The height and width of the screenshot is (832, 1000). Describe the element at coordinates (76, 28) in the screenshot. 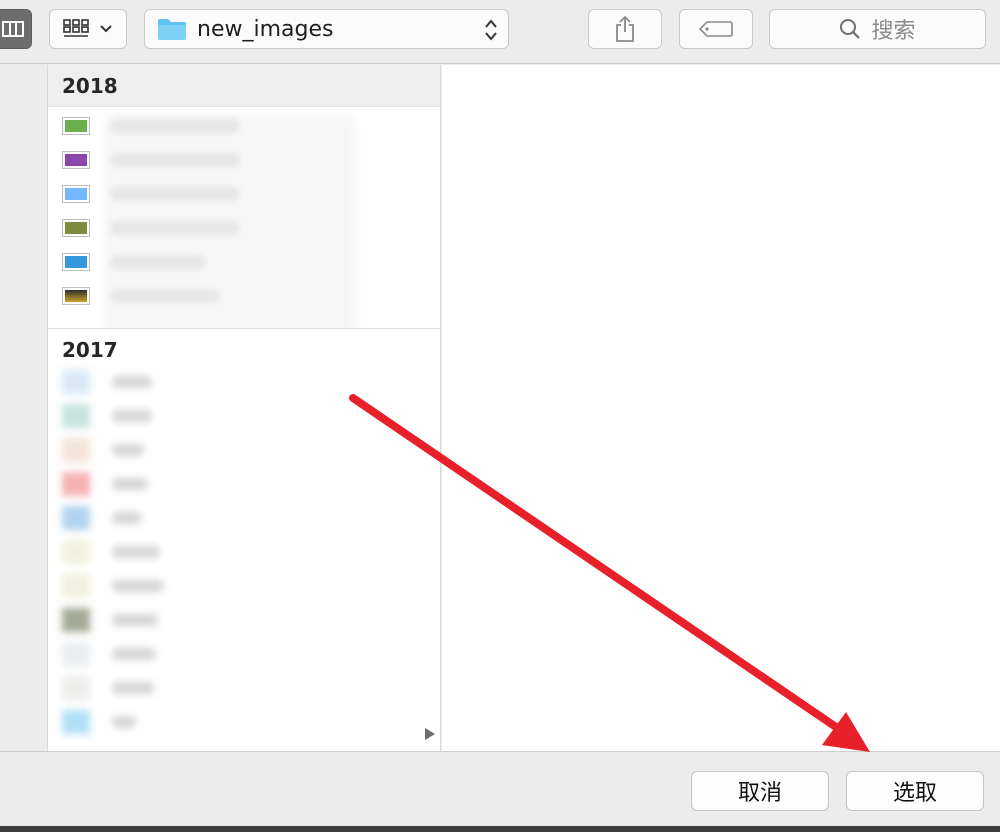

I see `grid-icon` at that location.